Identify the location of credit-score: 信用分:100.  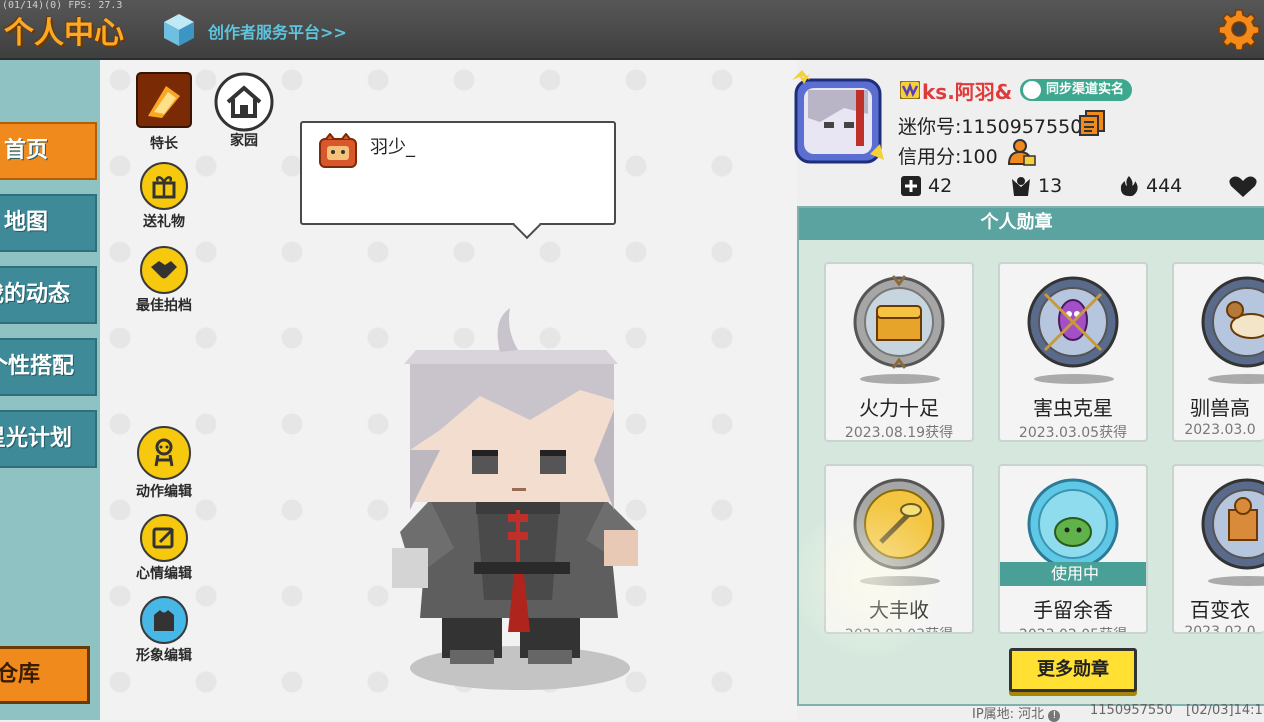
(948, 157).